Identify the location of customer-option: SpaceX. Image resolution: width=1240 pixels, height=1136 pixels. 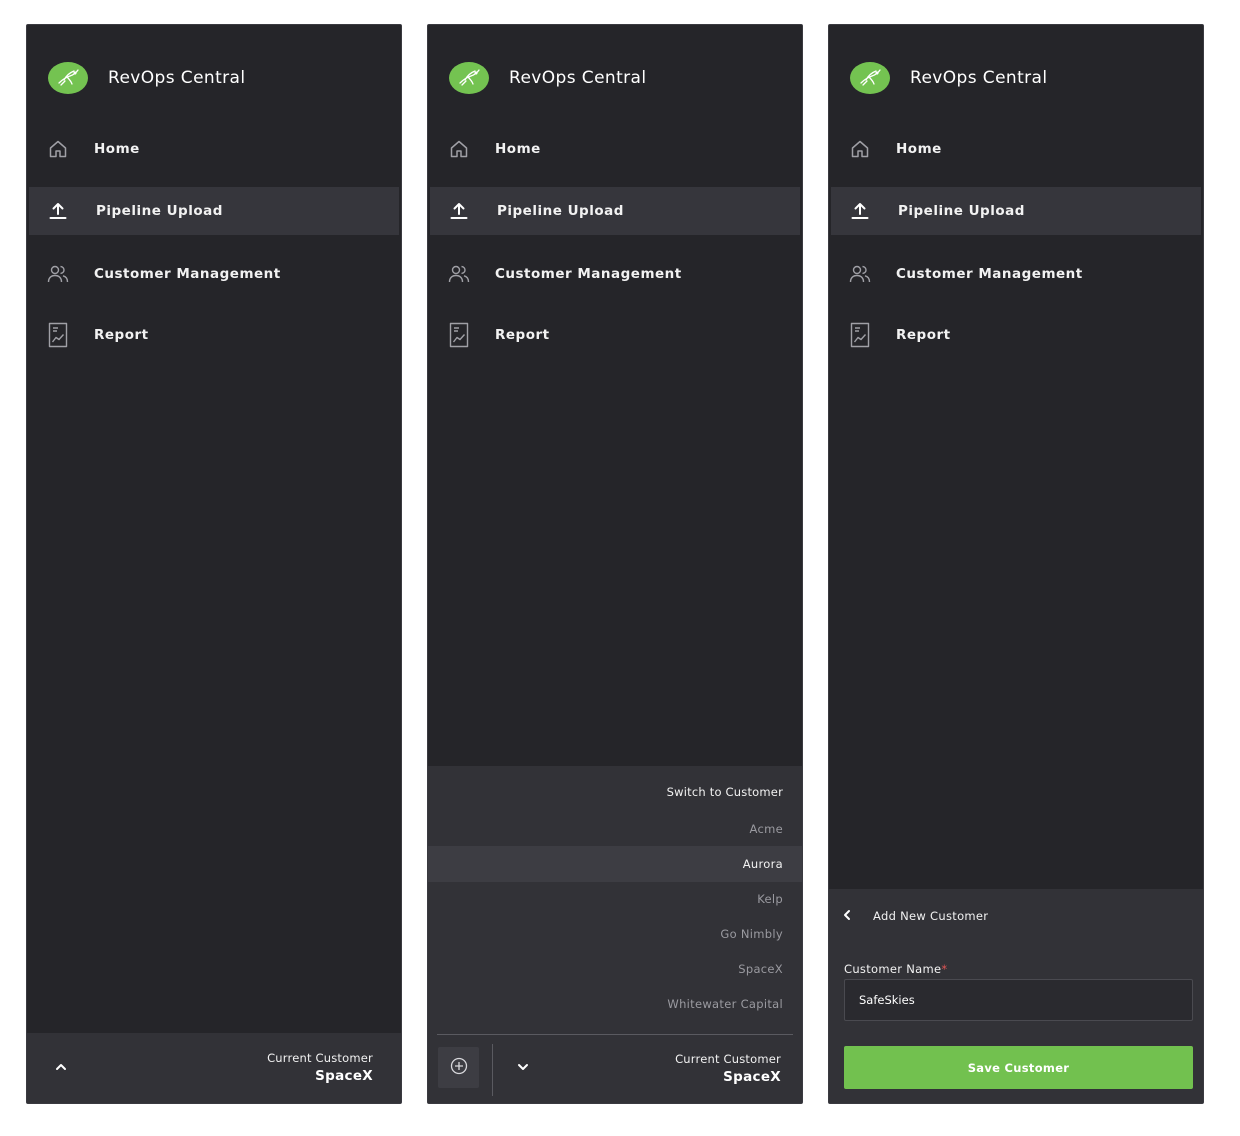
(615, 969).